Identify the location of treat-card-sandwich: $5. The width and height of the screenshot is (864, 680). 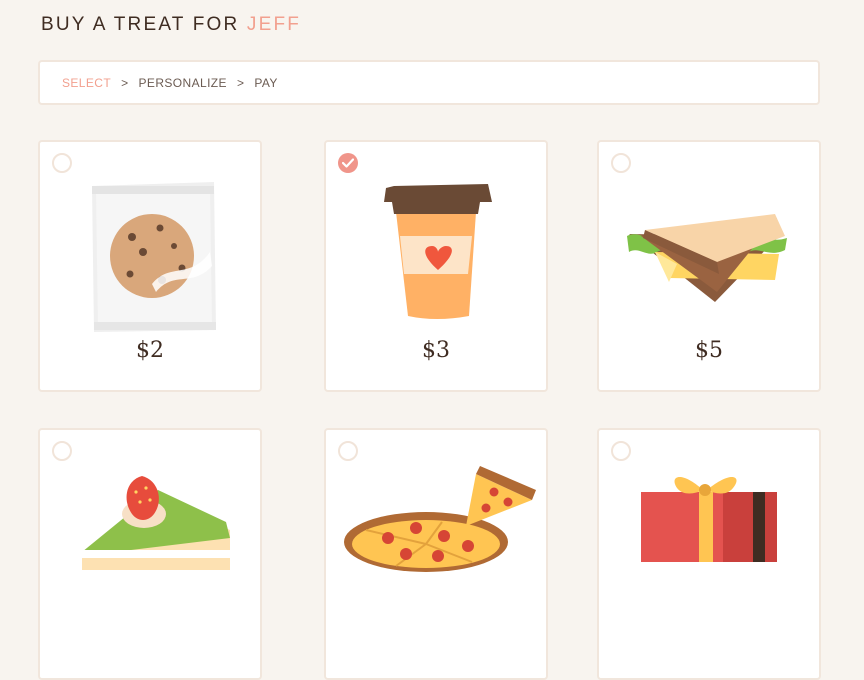
(709, 266).